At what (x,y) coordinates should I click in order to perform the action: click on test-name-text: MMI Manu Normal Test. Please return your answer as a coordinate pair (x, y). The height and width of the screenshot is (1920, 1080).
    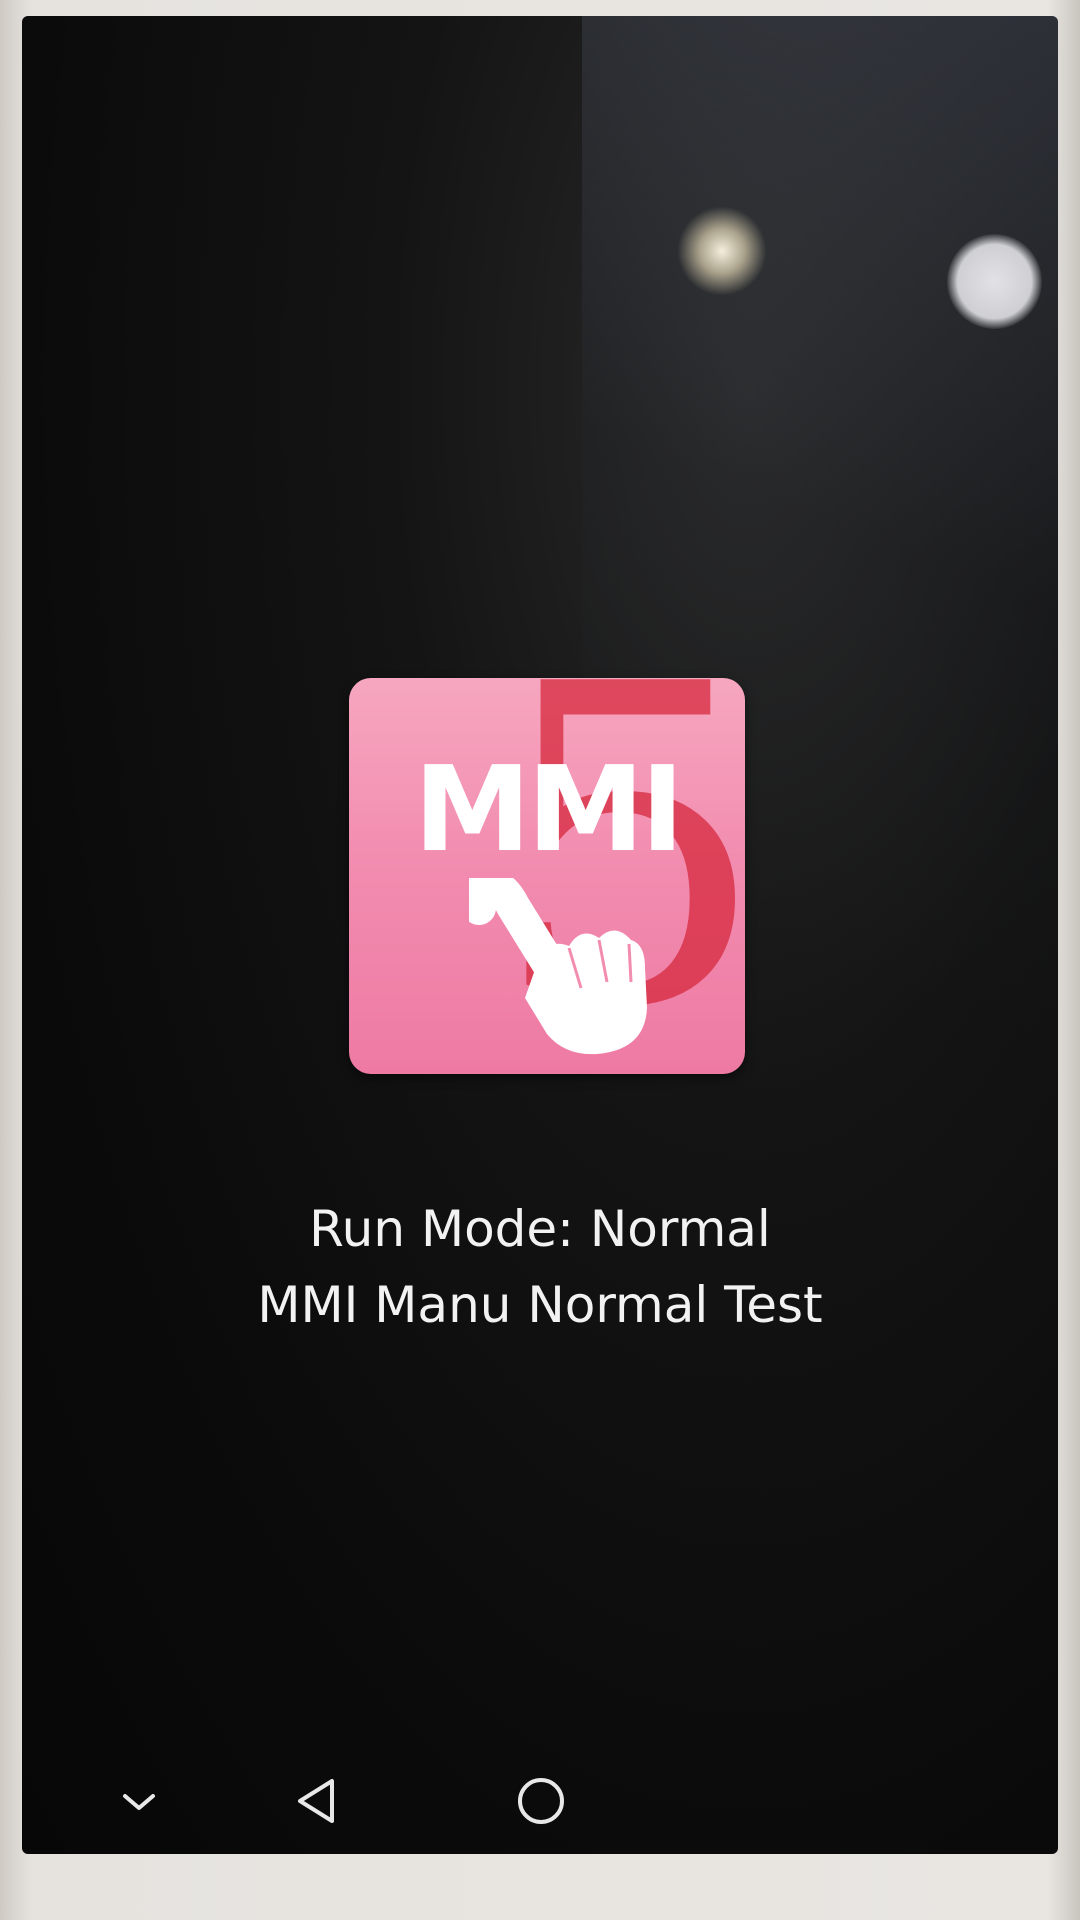
    Looking at the image, I should click on (540, 1305).